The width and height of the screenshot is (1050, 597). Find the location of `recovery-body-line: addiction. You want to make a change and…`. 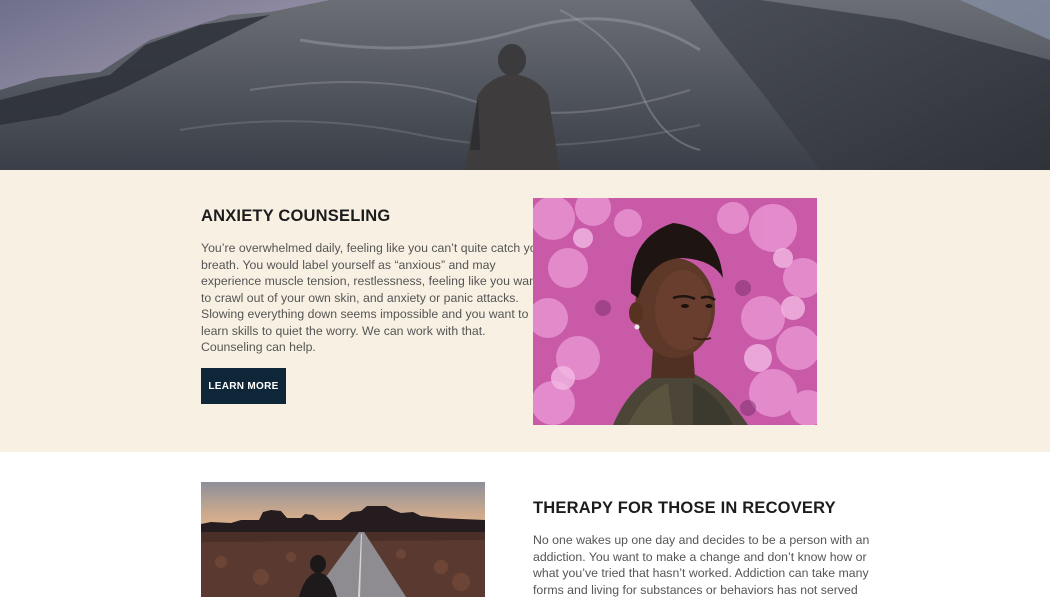

recovery-body-line: addiction. You want to make a change and… is located at coordinates (700, 556).